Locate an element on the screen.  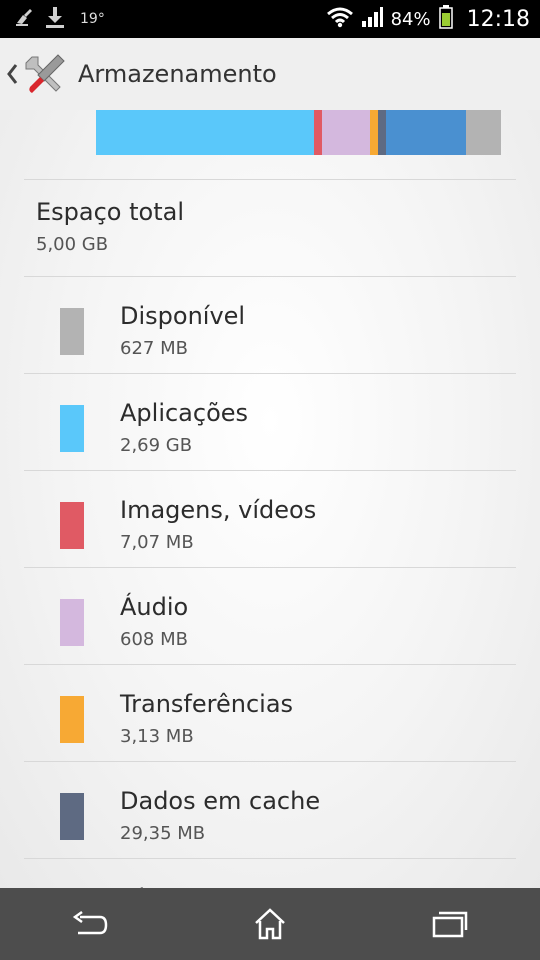
storage-usage-bar is located at coordinates (298, 132).